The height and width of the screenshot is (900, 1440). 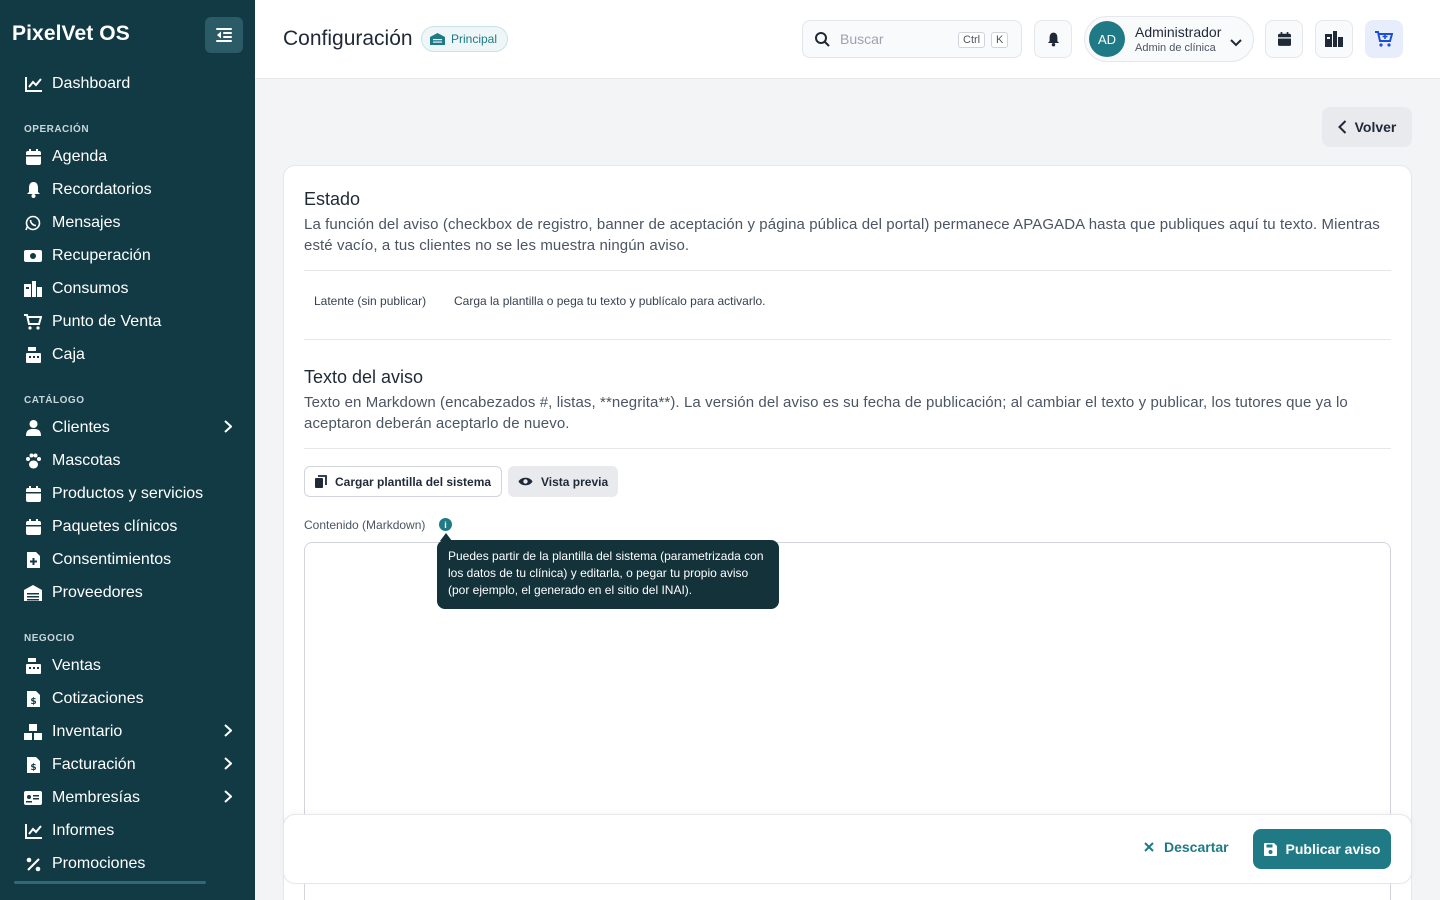 I want to click on search-icon, so click(x=822, y=39).